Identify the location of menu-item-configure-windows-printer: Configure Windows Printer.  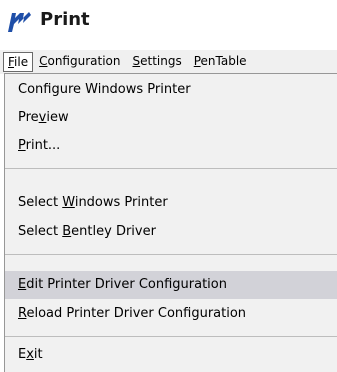
(171, 90).